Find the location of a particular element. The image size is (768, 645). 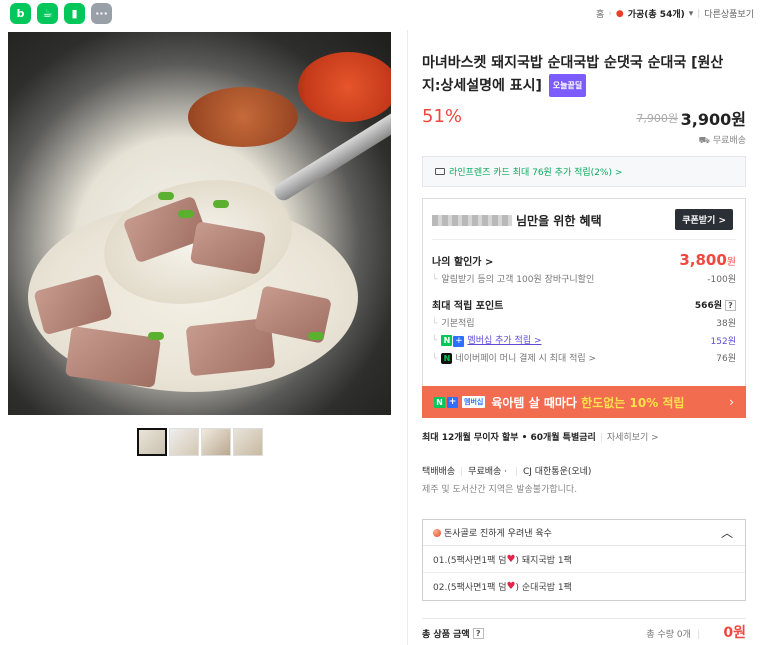

side-dish-bowl is located at coordinates (243, 117).